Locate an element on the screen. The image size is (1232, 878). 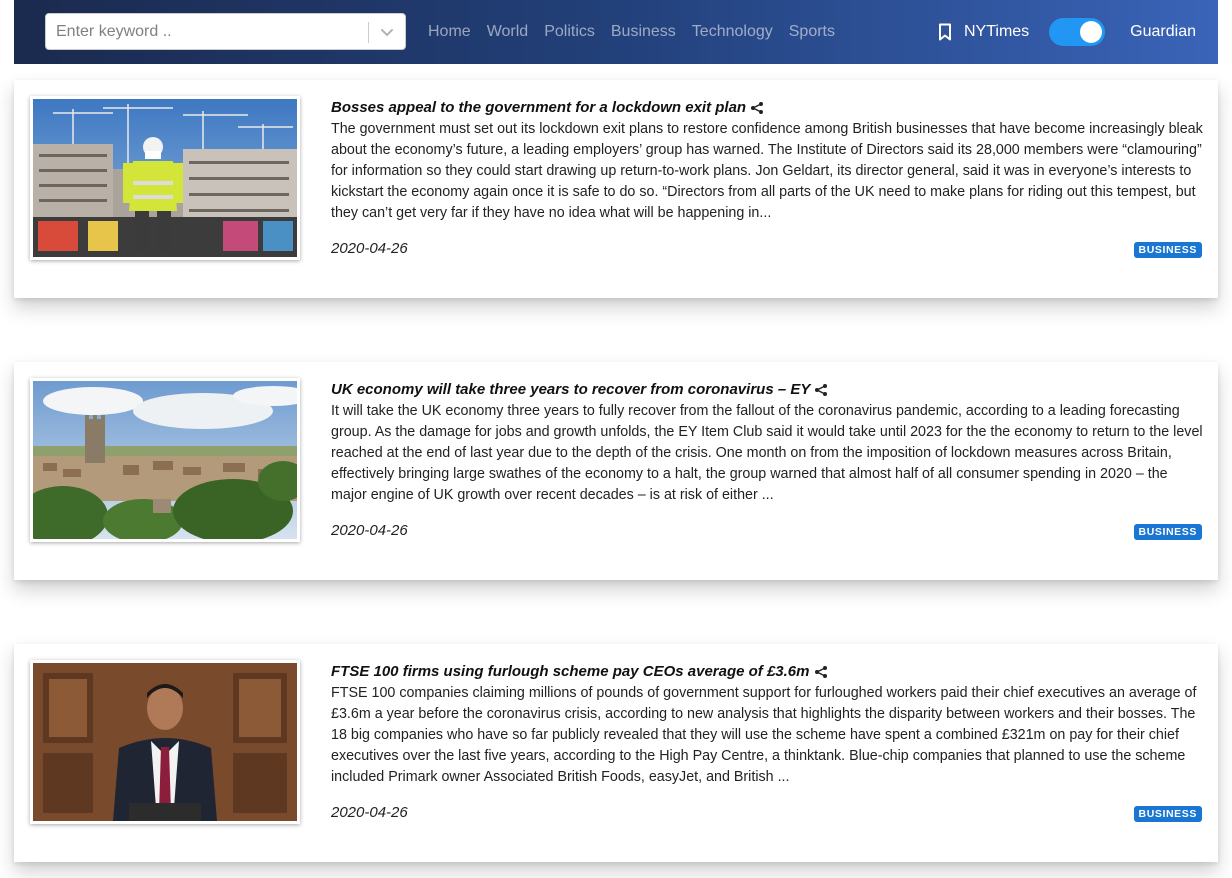
search-input is located at coordinates (206, 31).